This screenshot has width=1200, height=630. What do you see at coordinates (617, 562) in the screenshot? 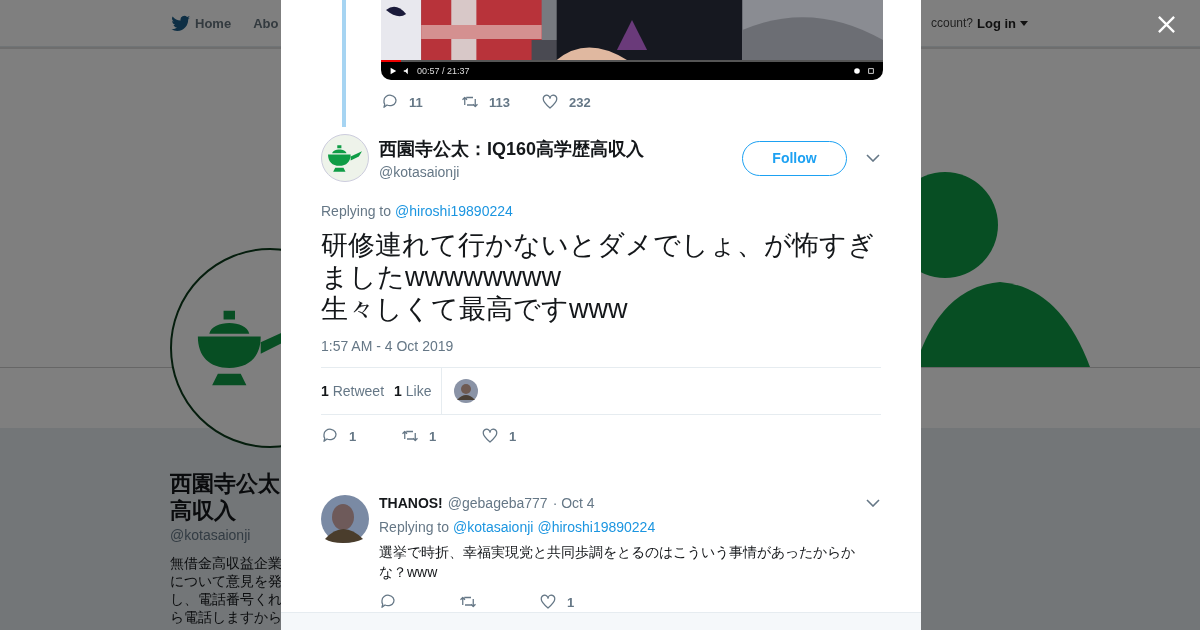
I see `reply-text: 選挙で時折、幸福実現党と共同歩調をとるのはこういう事情があったからかな？www` at bounding box center [617, 562].